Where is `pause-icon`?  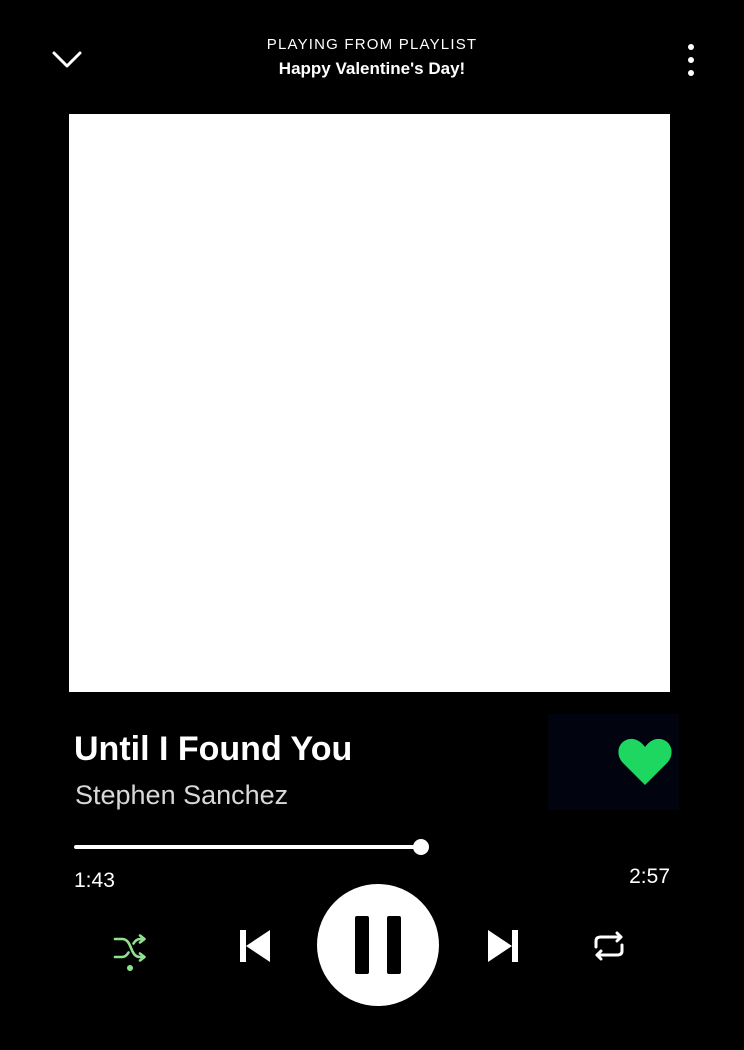 pause-icon is located at coordinates (378, 945).